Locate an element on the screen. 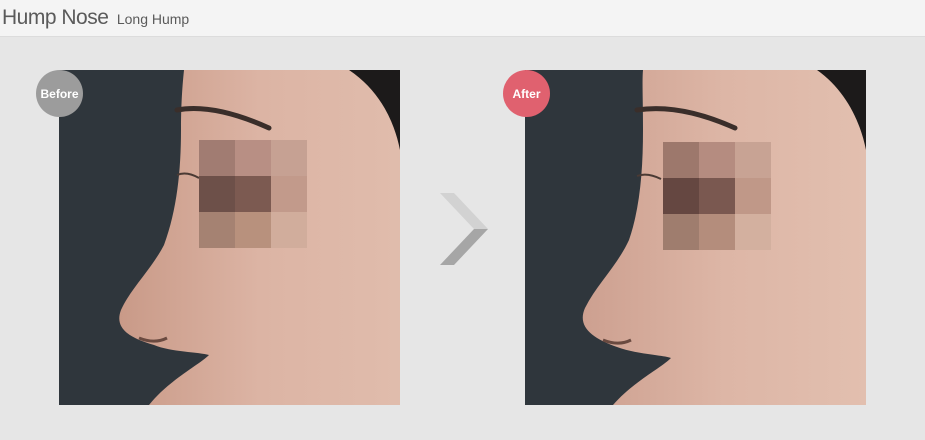 Image resolution: width=925 pixels, height=440 pixels. after-badge: After is located at coordinates (526, 93).